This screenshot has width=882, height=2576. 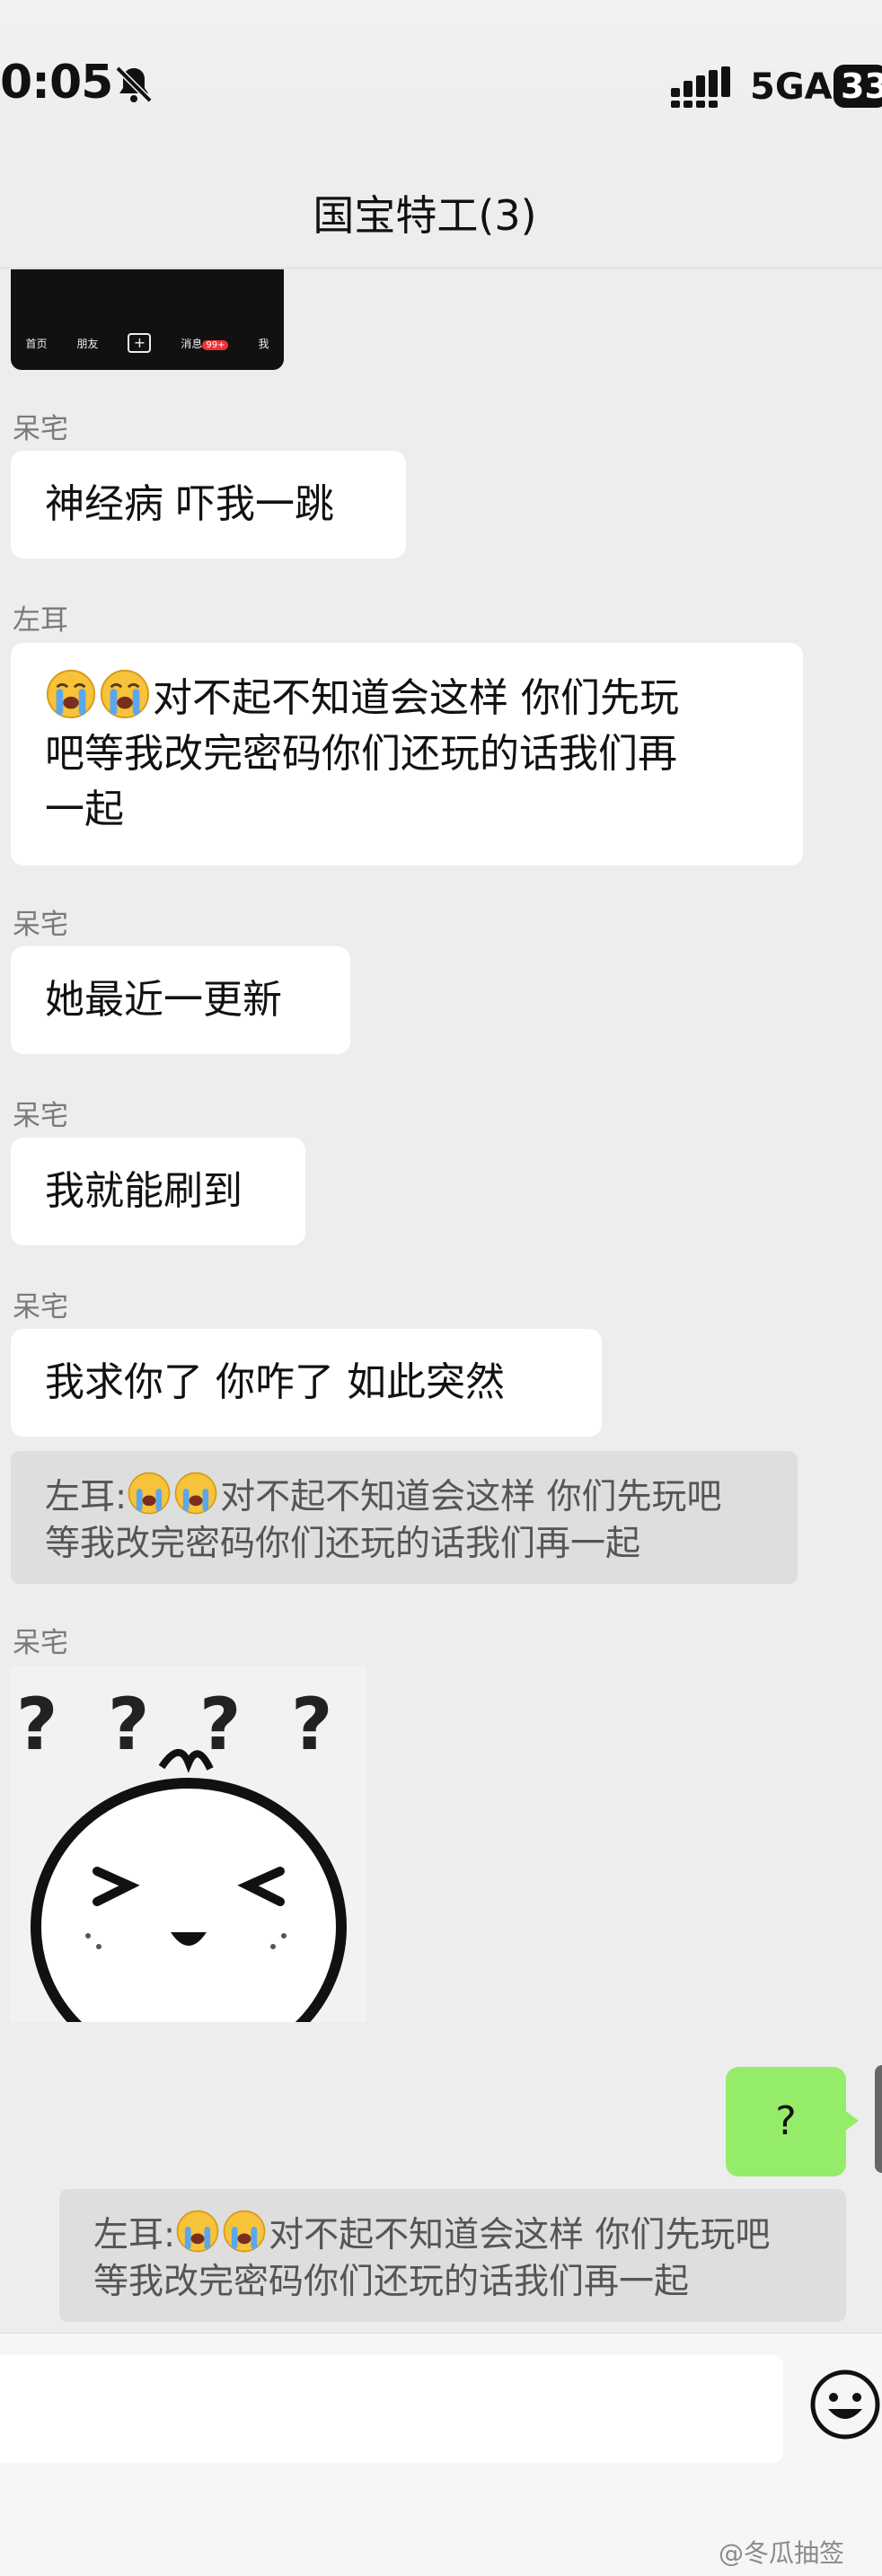 I want to click on message-bubble: 对不起不知道会这样 你们先玩 吧等我改完密码你们还玩的话我们再 一起, so click(x=407, y=755).